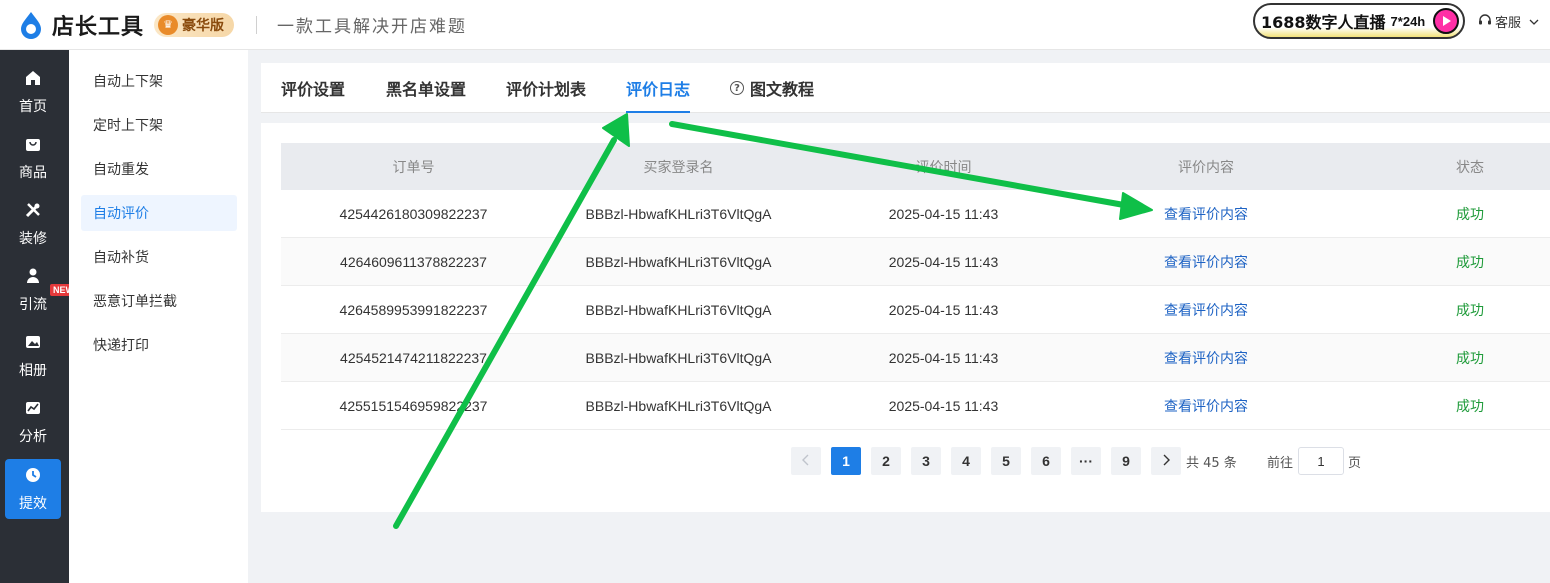 The height and width of the screenshot is (583, 1550). I want to click on live-hours-text: 7*24h, so click(1408, 21).